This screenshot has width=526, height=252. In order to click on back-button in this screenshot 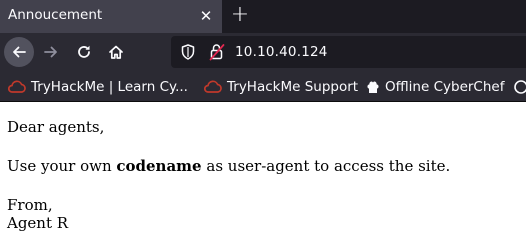, I will do `click(19, 52)`.